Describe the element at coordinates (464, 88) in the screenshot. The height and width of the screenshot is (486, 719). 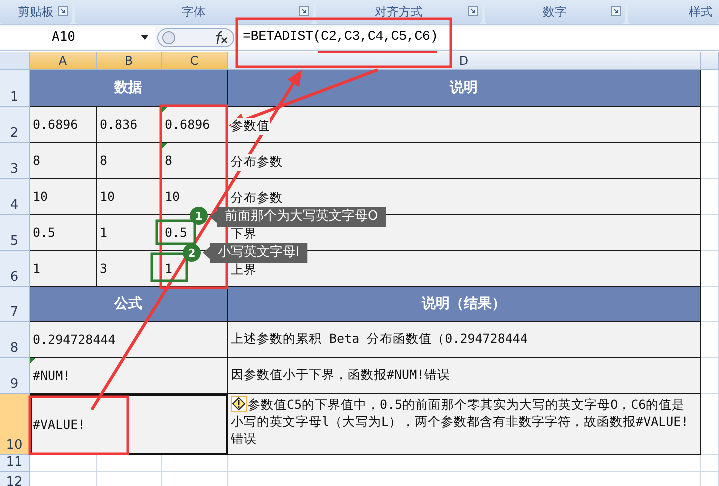
I see `header-cell: 说明` at that location.